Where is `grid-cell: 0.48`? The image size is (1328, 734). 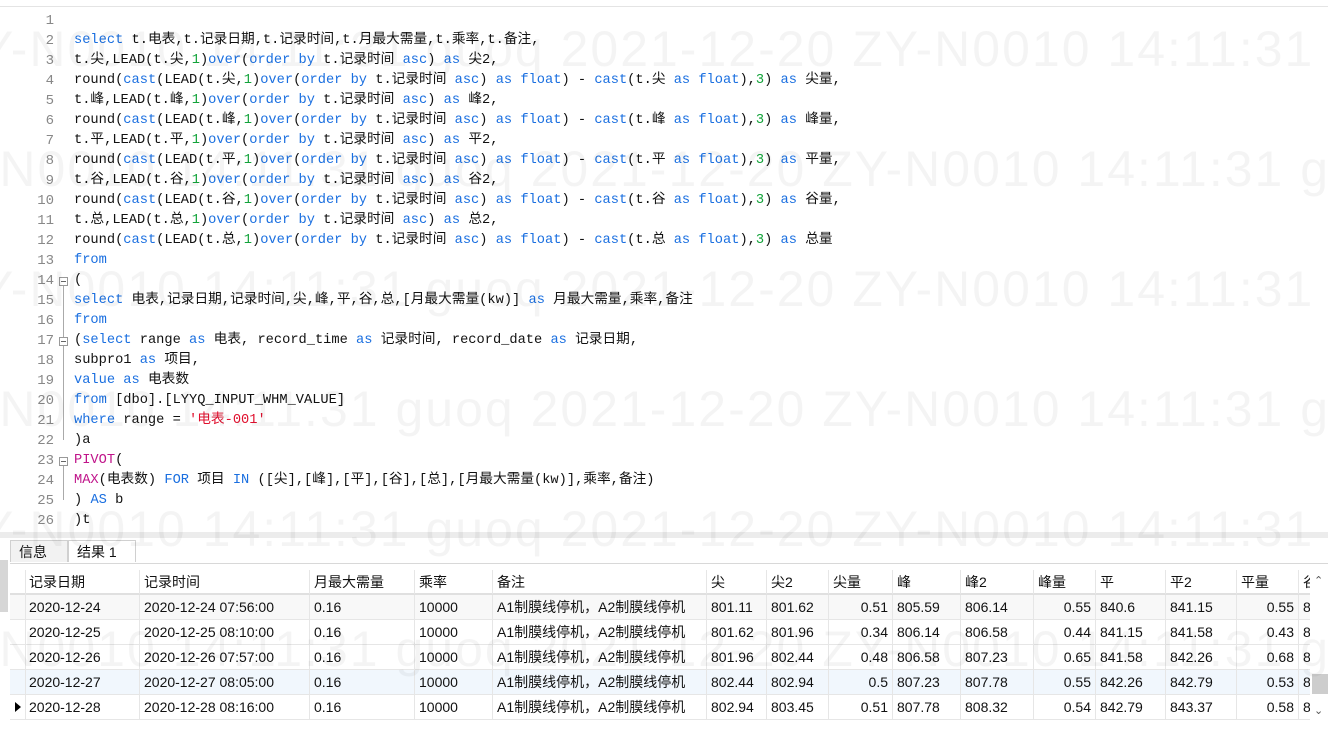
grid-cell: 0.48 is located at coordinates (861, 657).